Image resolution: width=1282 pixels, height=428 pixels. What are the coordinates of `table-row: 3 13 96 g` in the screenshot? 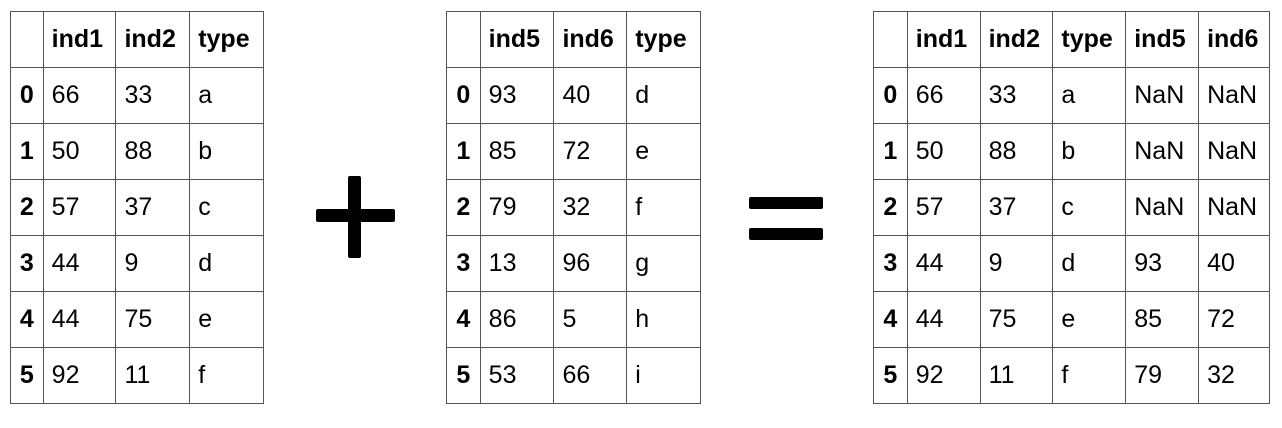 It's located at (573, 263).